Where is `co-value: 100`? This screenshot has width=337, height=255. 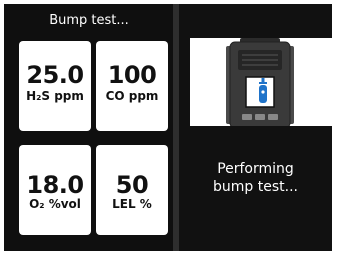
co-value: 100 is located at coordinates (132, 75).